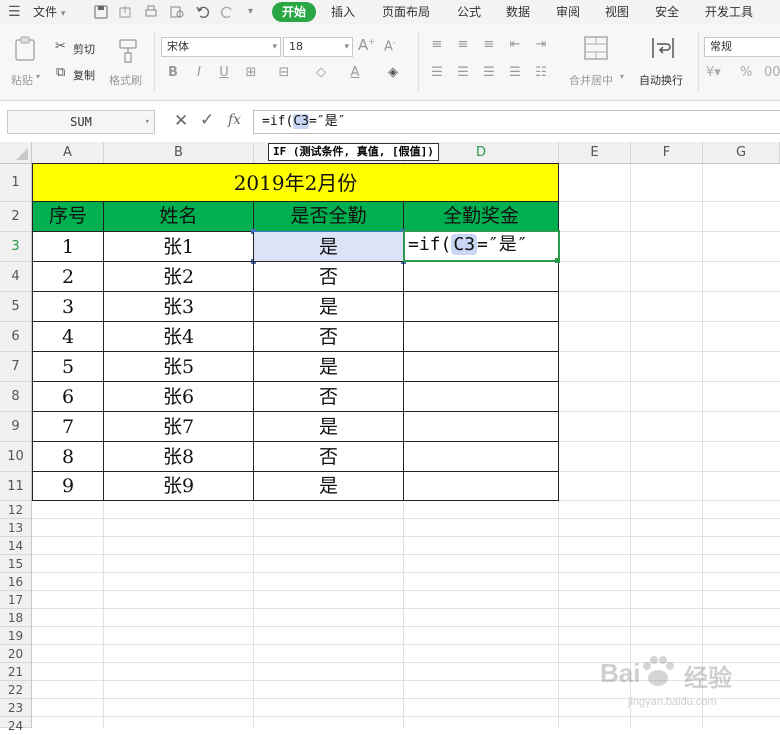 The image size is (780, 735). What do you see at coordinates (329, 217) in the screenshot?
I see `header-cell-attendance: 是否全勤` at bounding box center [329, 217].